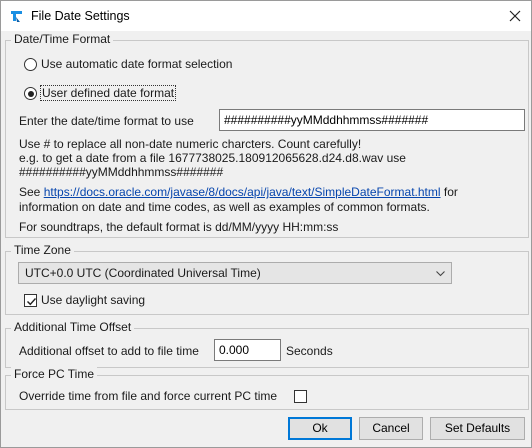  Describe the element at coordinates (320, 428) in the screenshot. I see `ok-button: Ok` at that location.